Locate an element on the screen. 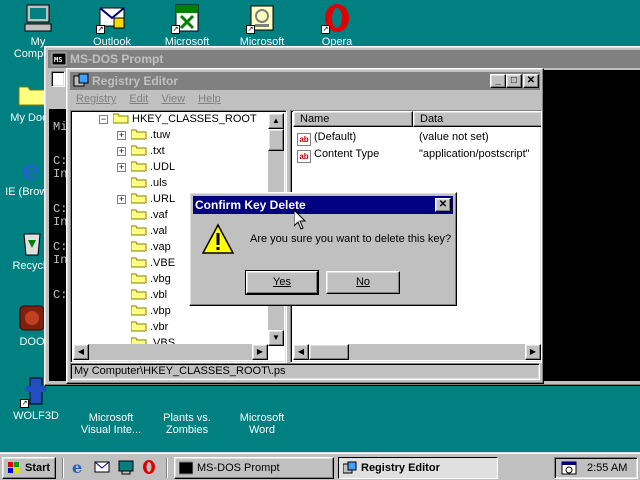 The width and height of the screenshot is (640, 480). tree-item: .uls is located at coordinates (148, 183).